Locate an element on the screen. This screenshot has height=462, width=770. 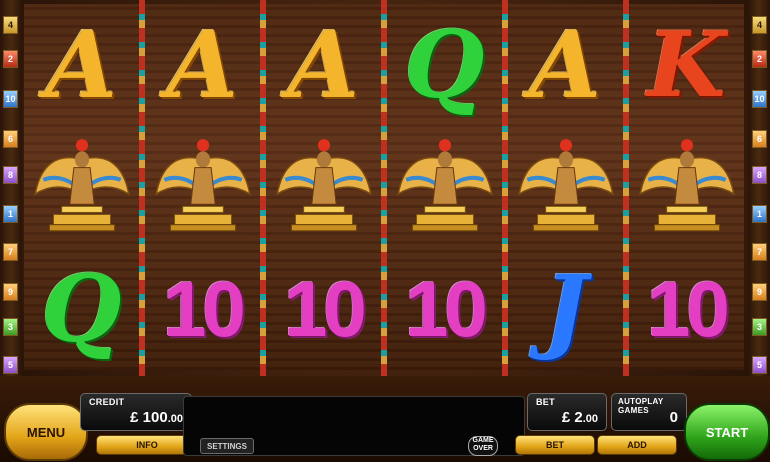
credit-display: CREDIT £ 100.00 is located at coordinates (136, 412).